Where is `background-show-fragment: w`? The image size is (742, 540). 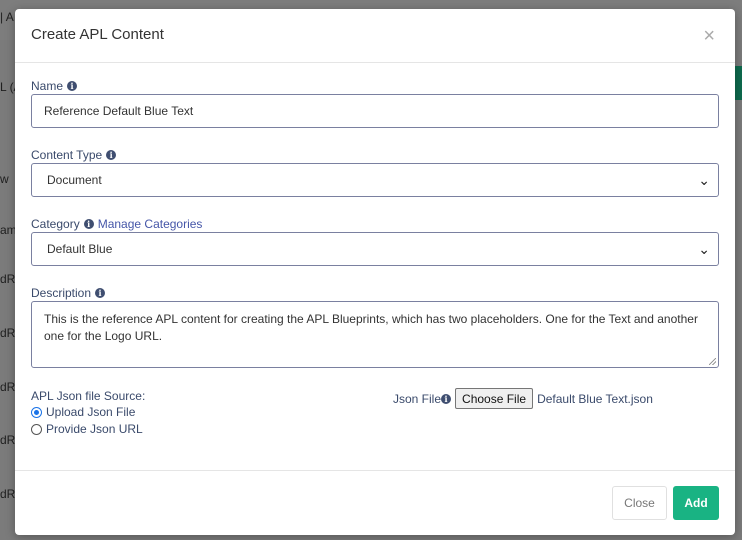 background-show-fragment: w is located at coordinates (4, 179).